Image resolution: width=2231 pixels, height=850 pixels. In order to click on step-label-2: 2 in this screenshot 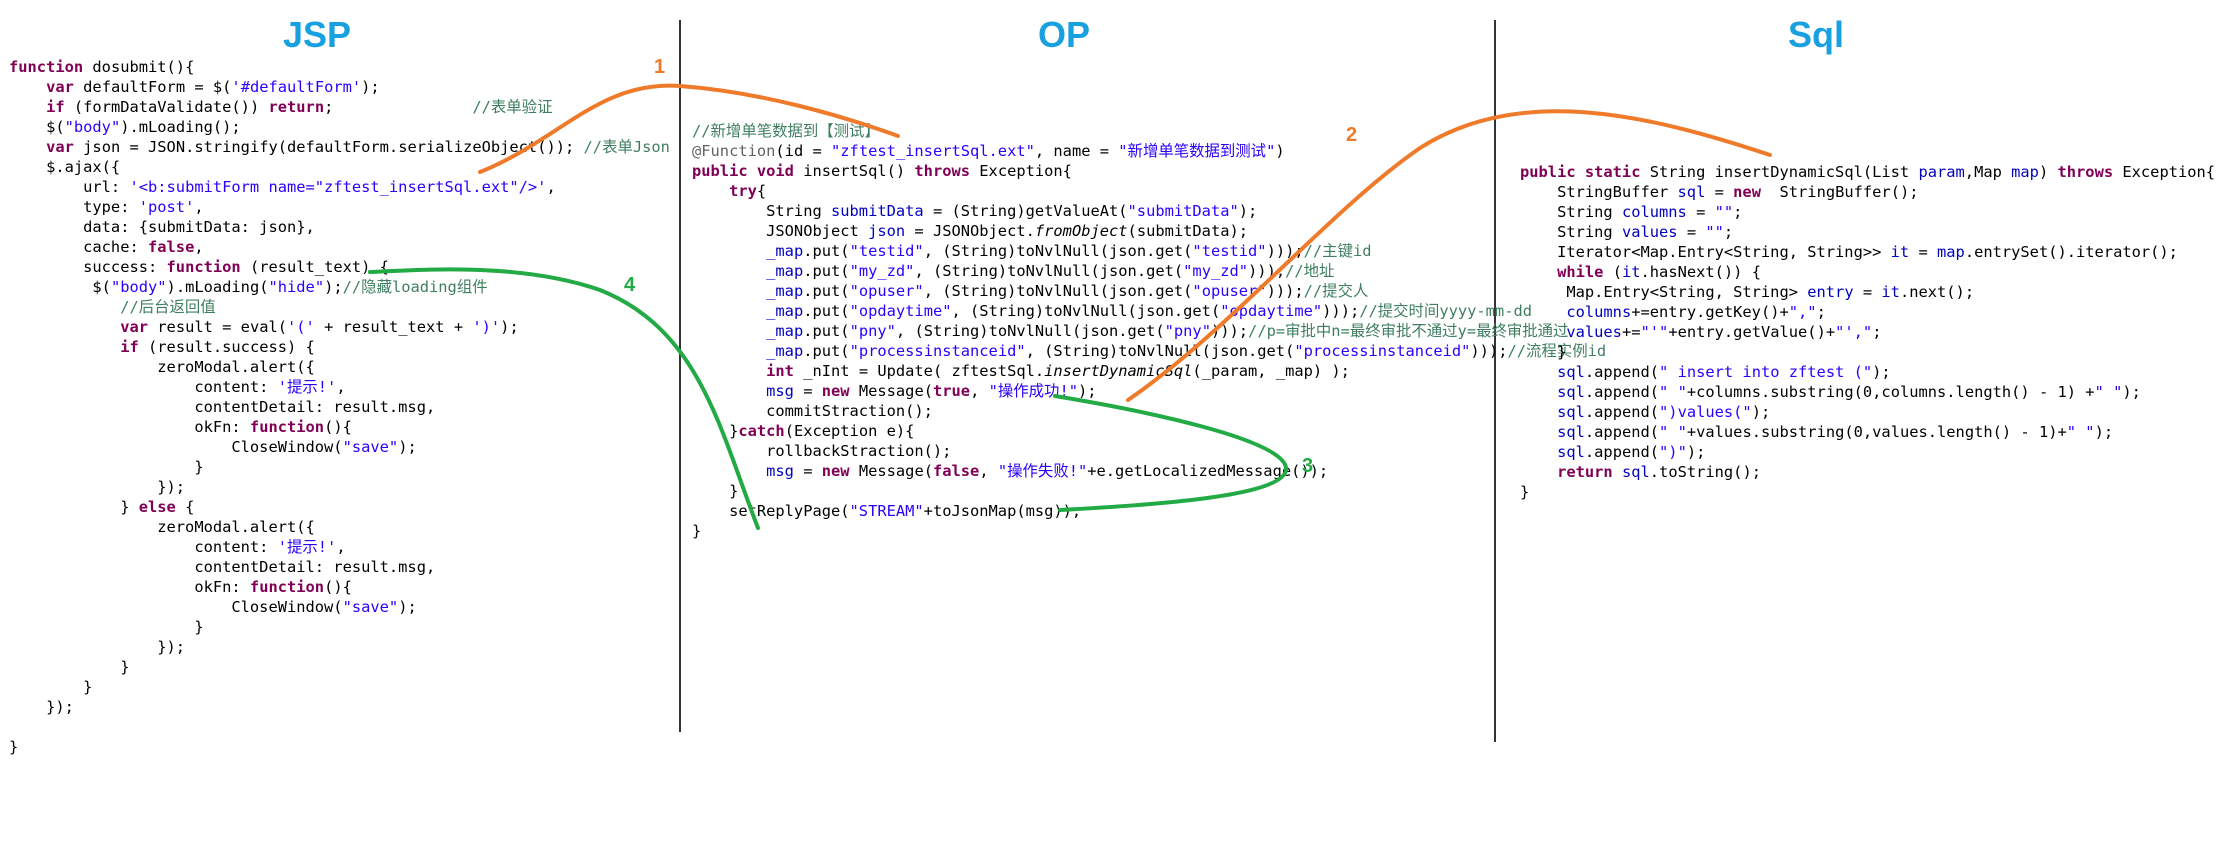, I will do `click(1352, 135)`.